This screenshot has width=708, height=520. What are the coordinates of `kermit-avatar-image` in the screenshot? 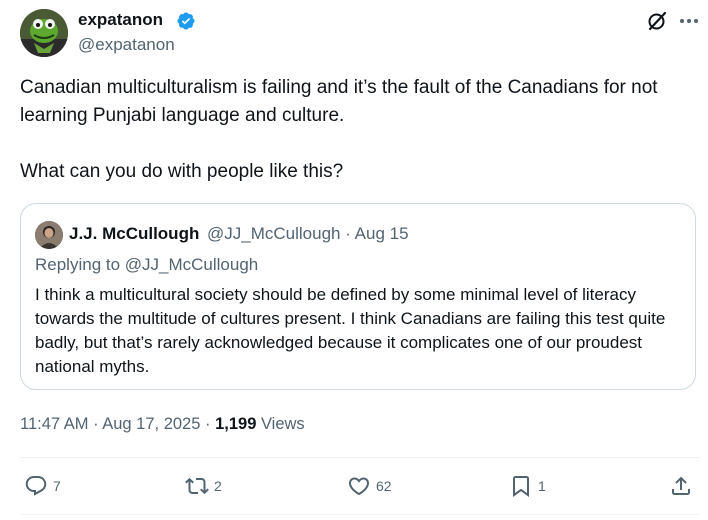 It's located at (44, 33).